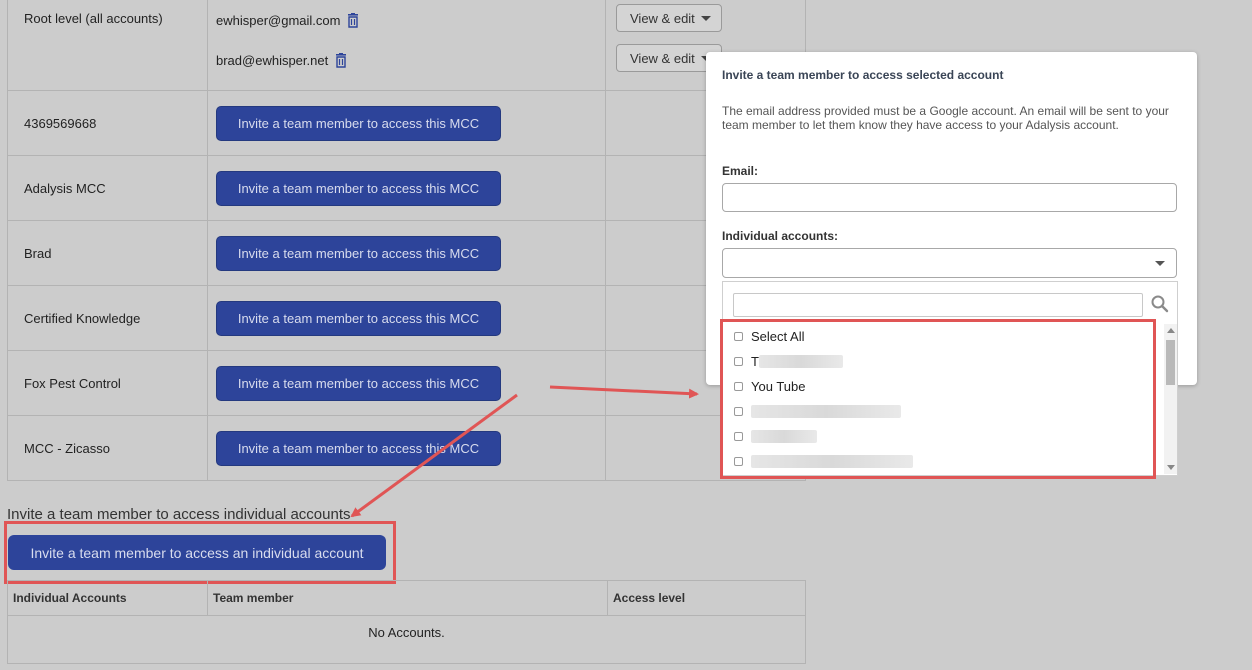  What do you see at coordinates (624, 392) in the screenshot?
I see `arrow-to-dropdown` at bounding box center [624, 392].